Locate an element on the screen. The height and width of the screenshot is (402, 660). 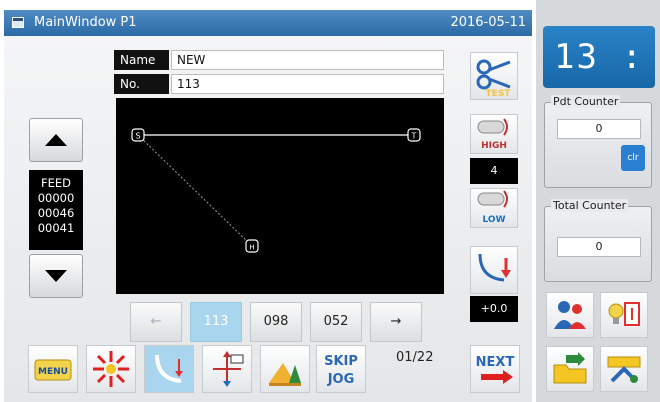
arrow-down-icon is located at coordinates (56, 276).